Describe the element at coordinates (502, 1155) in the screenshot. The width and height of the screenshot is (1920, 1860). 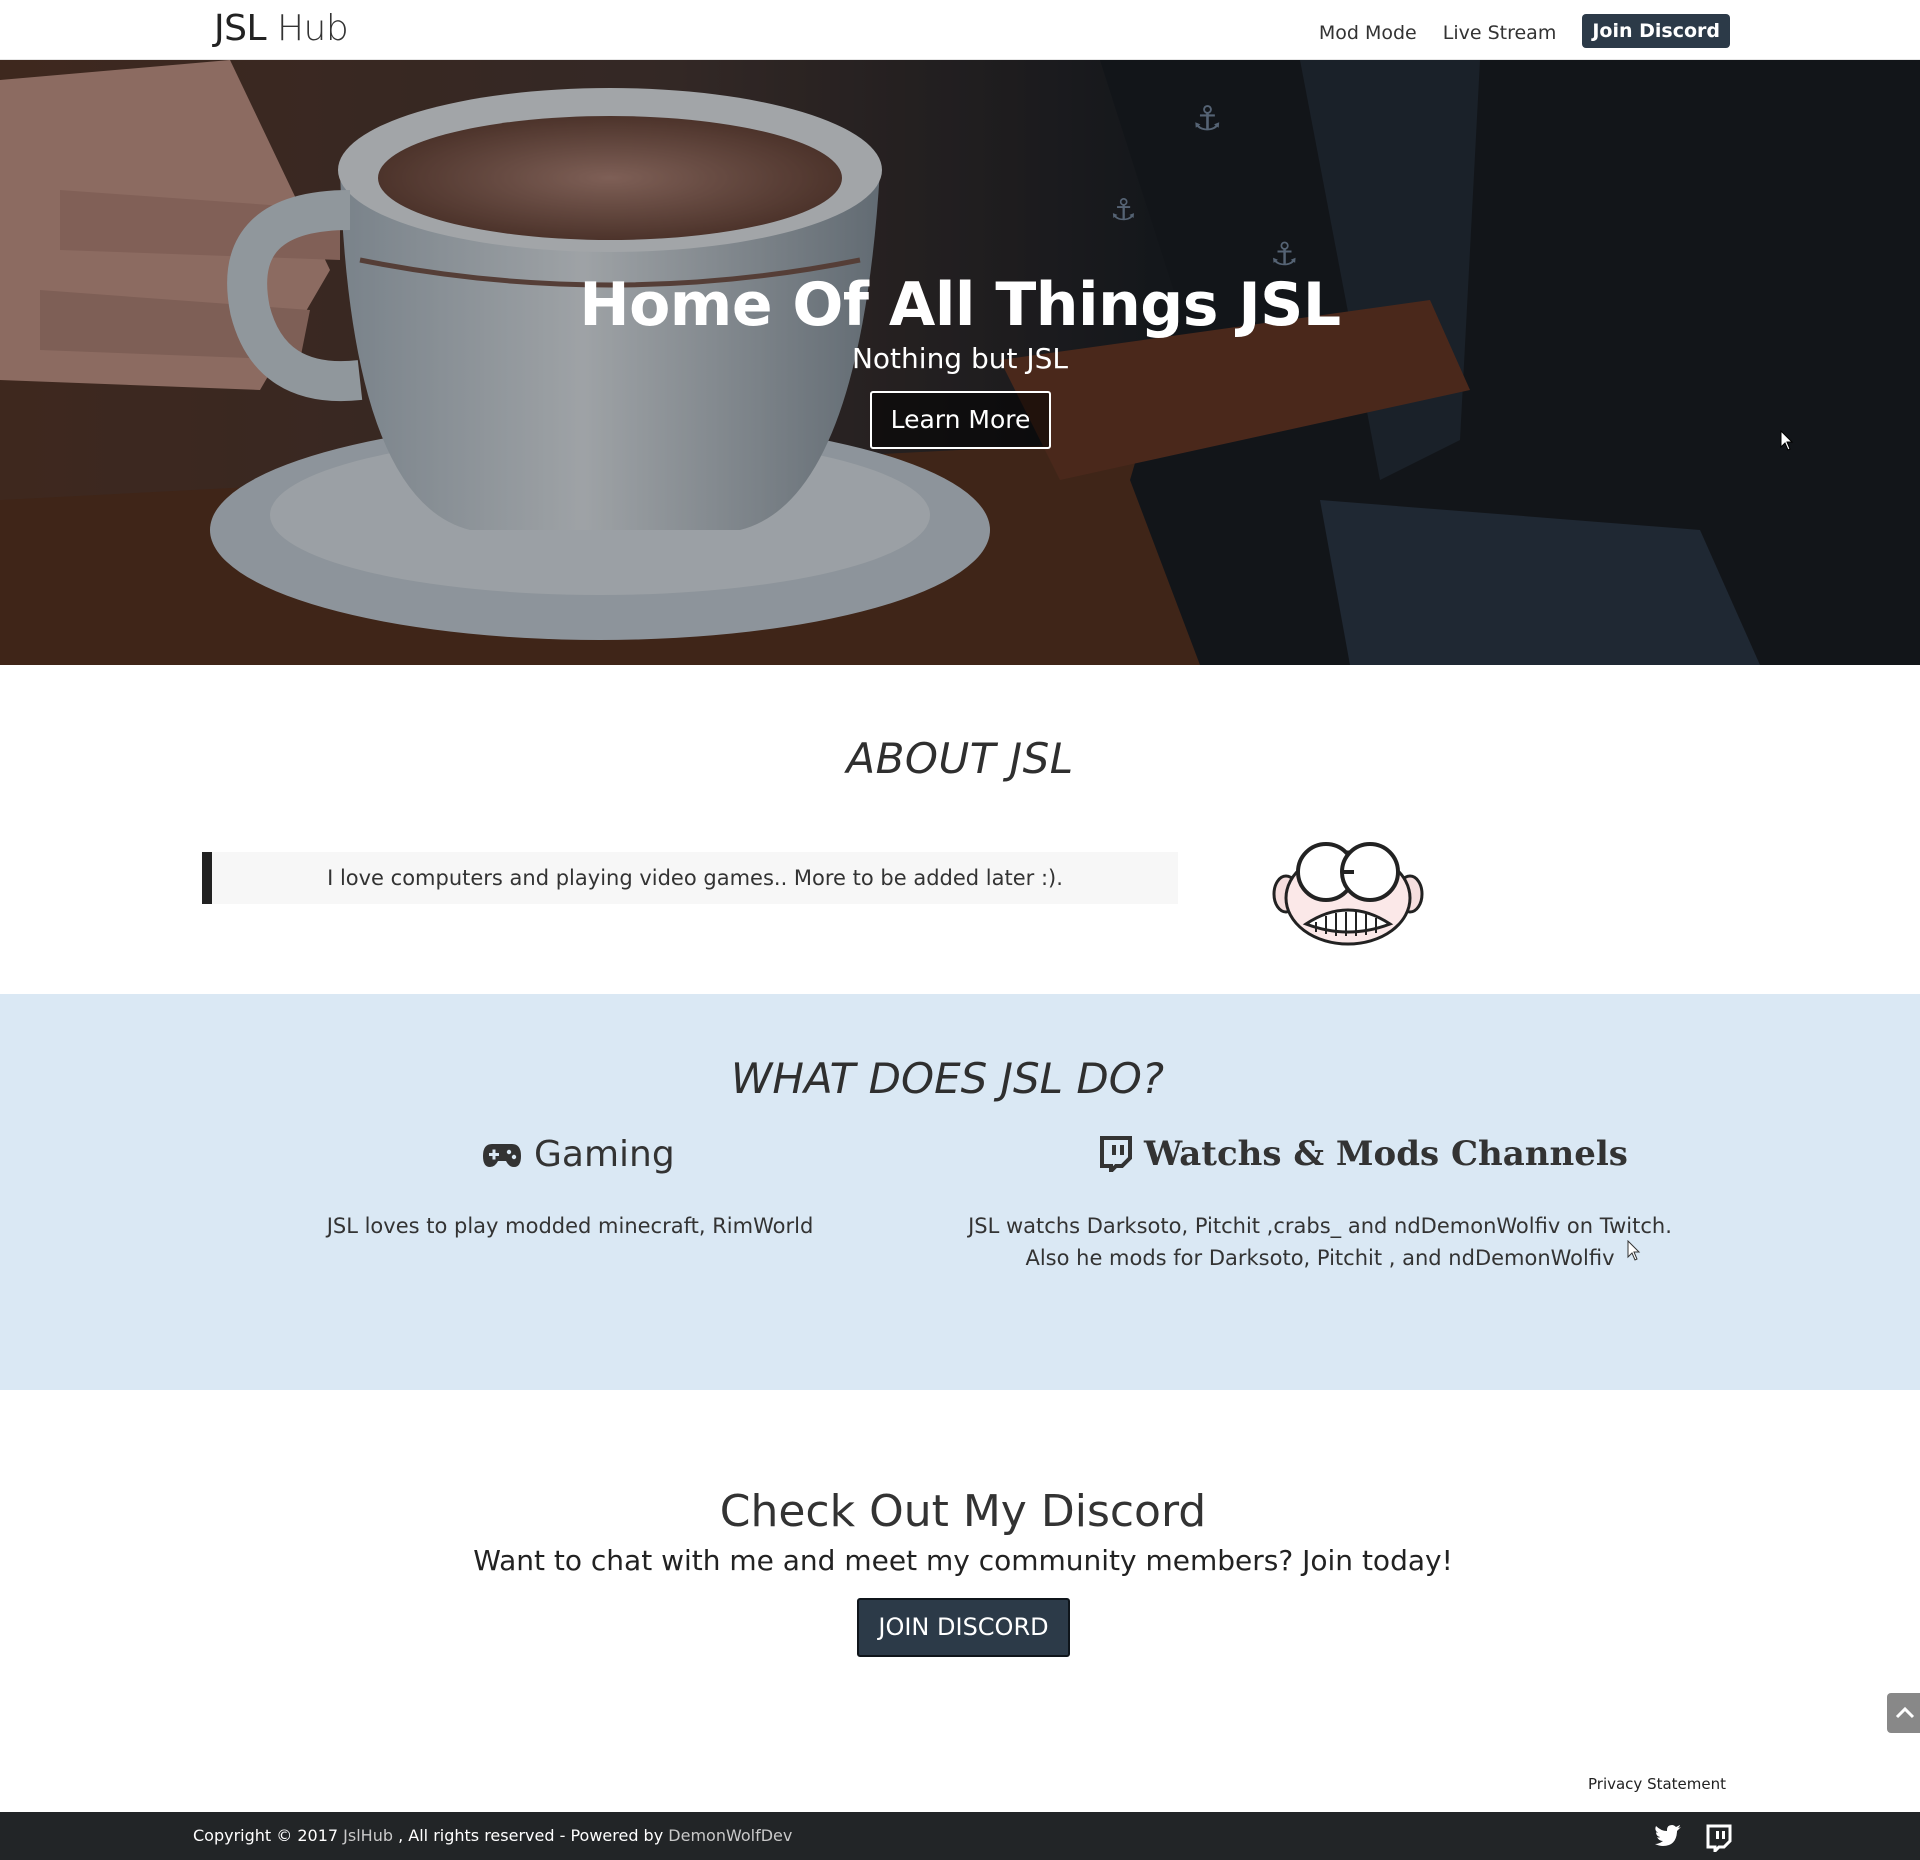
I see `gamepad-icon` at that location.